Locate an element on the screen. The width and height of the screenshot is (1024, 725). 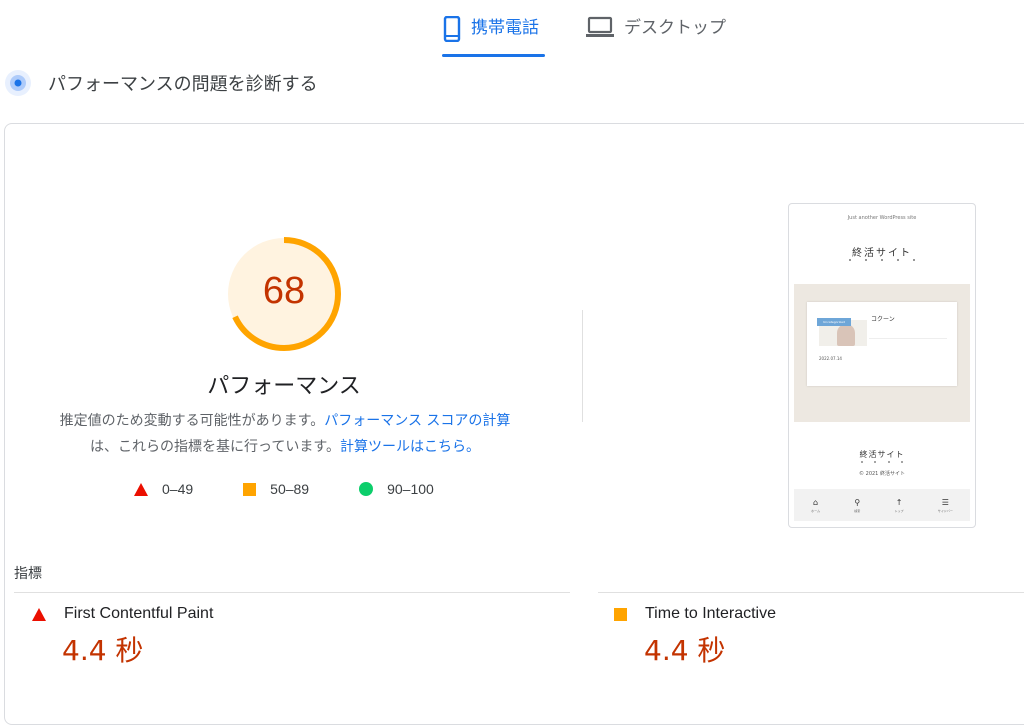
metric-fcp: First Contentful Paint 4.4 秒 is located at coordinates (122, 637).